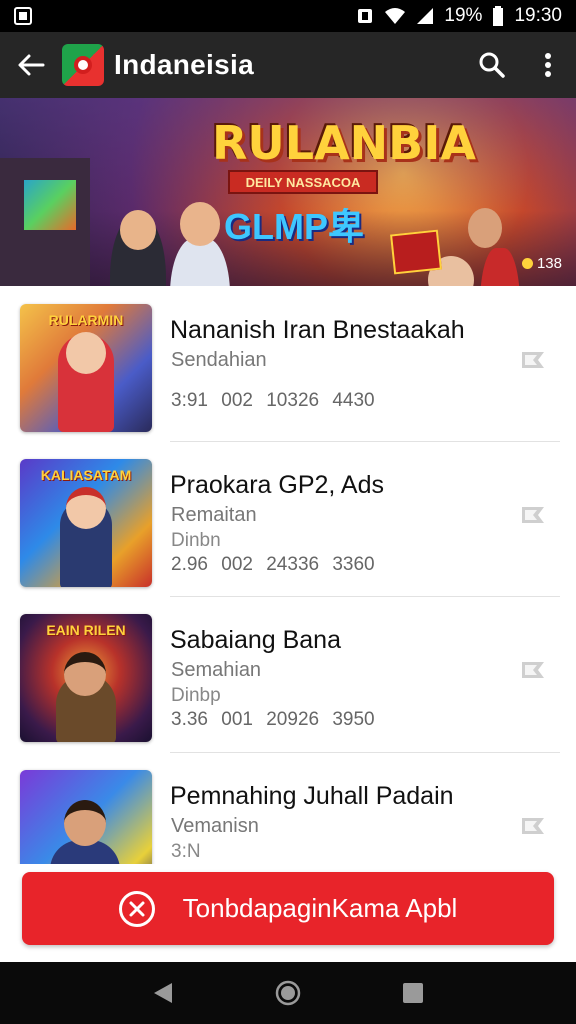 Image resolution: width=576 pixels, height=1024 pixels. Describe the element at coordinates (196, 695) in the screenshot. I see `list-item-meta: Dinbp` at that location.